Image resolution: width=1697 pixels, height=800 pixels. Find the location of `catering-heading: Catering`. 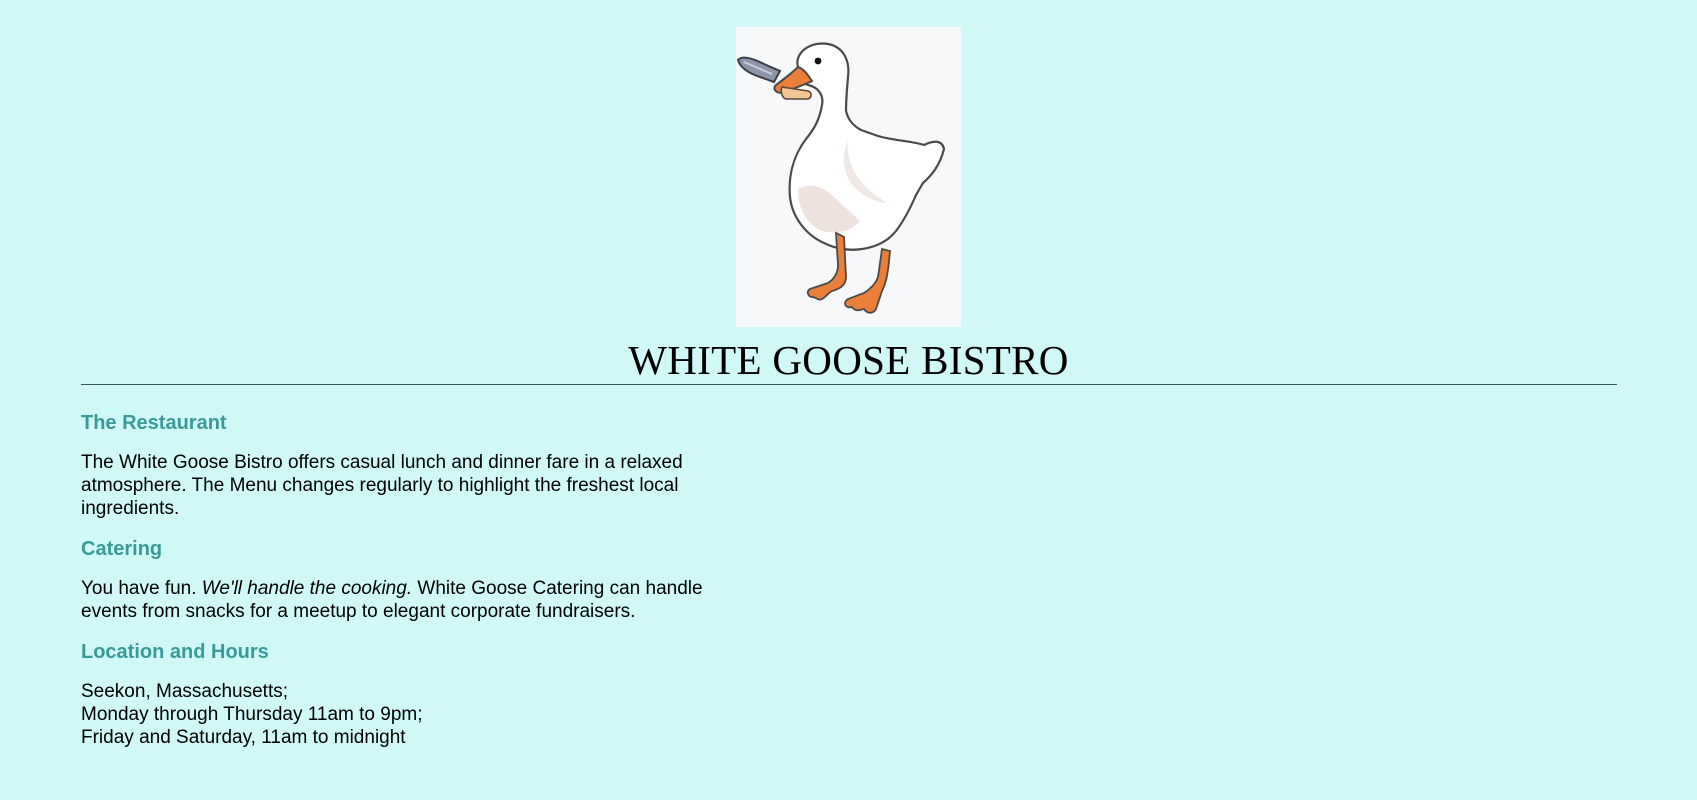

catering-heading: Catering is located at coordinates (122, 549).